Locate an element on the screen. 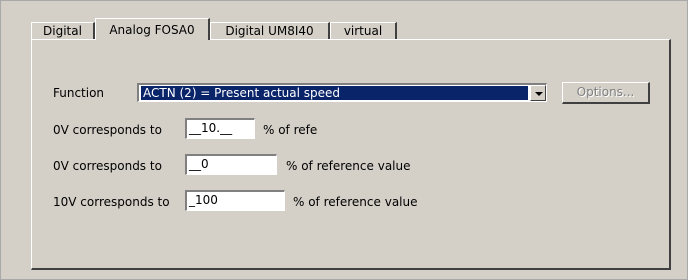  tab-digital-um8i40-label: Digital UM8I40 is located at coordinates (269, 31).